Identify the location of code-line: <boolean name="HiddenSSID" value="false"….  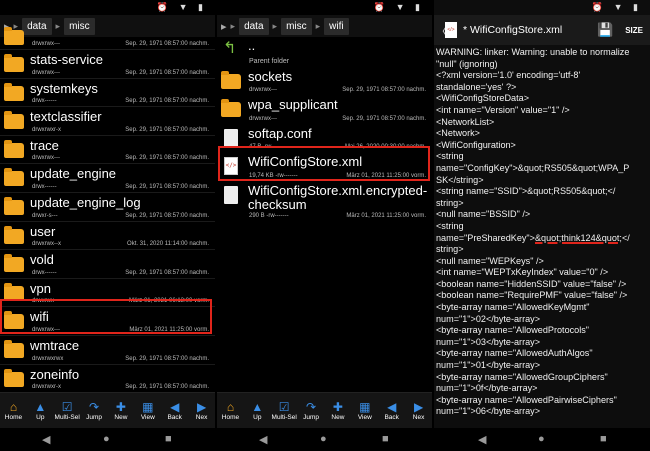
(531, 283).